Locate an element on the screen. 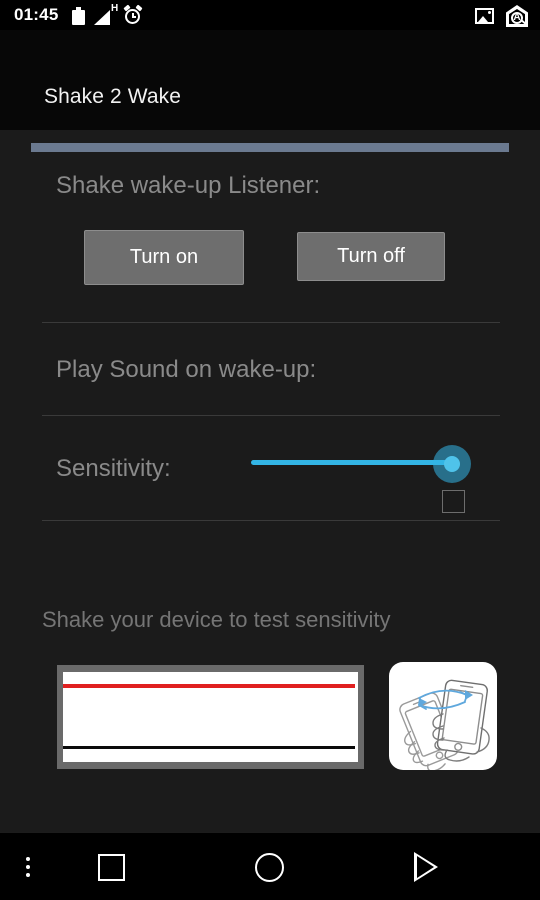 The image size is (540, 900). app-shortcut-icon: A is located at coordinates (517, 16).